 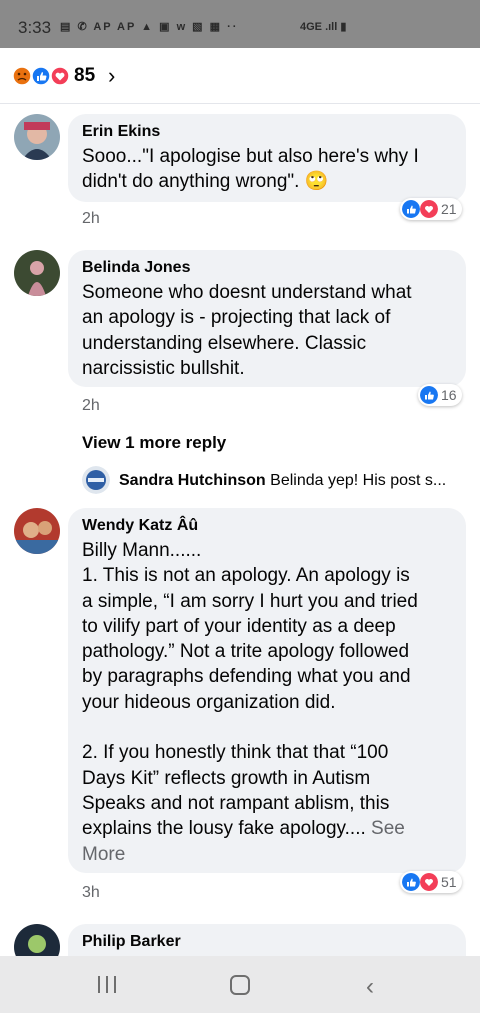 I want to click on recent-apps-icon, so click(x=108, y=985).